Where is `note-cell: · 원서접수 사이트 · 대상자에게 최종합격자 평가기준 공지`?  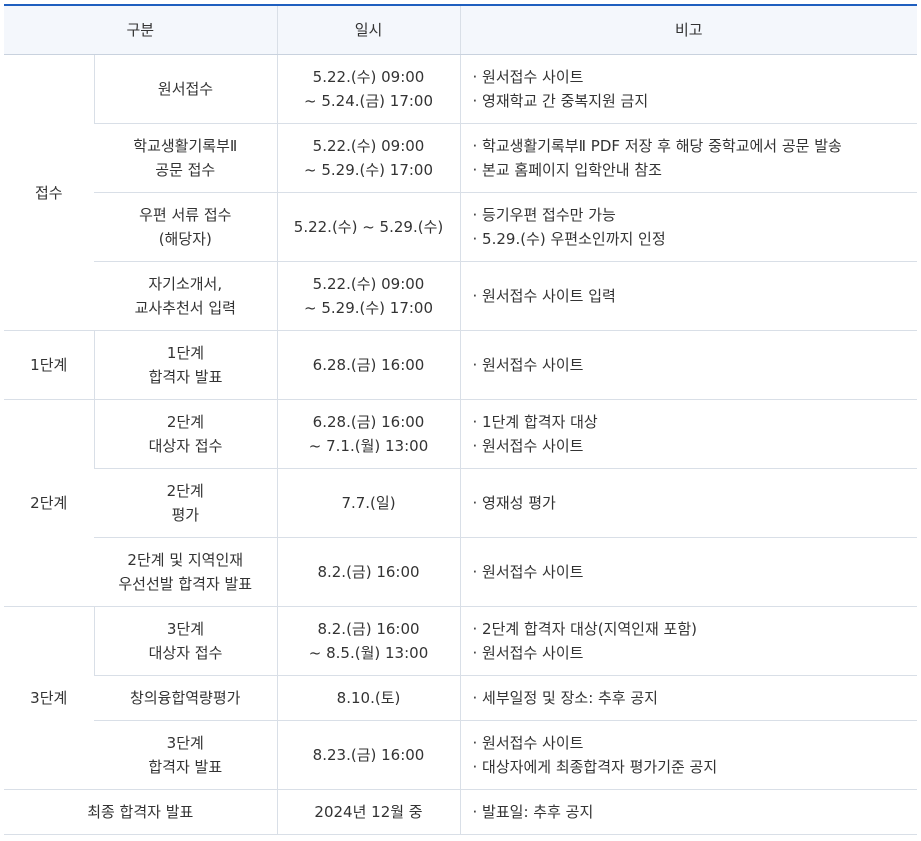 note-cell: · 원서접수 사이트 · 대상자에게 최종합격자 평가기준 공지 is located at coordinates (688, 755).